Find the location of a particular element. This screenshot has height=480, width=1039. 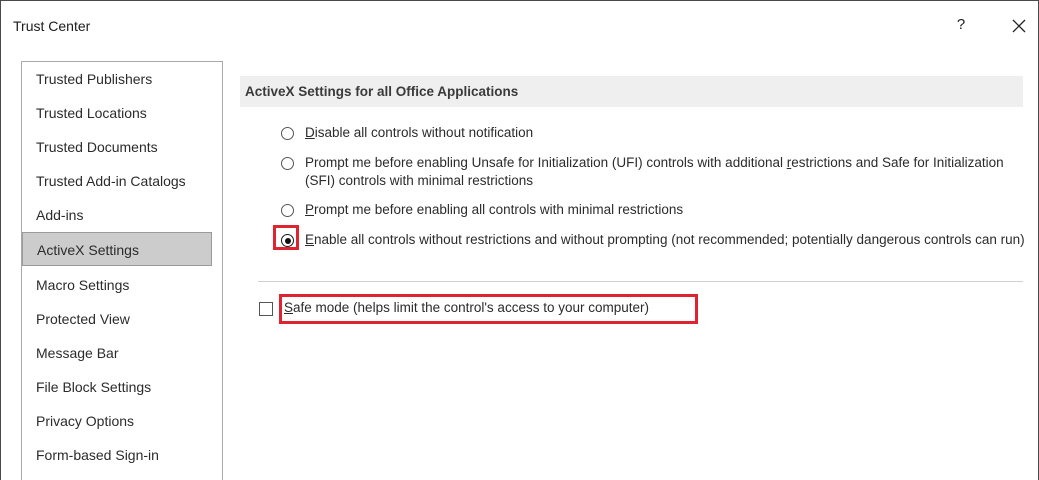

sidebar-item-add-ins: Add-ins is located at coordinates (122, 215).